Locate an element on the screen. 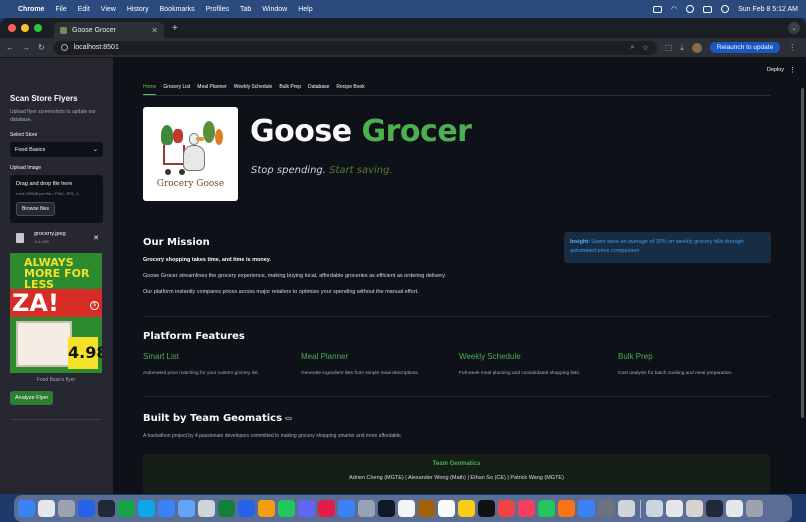  safari-icon is located at coordinates (246, 508).